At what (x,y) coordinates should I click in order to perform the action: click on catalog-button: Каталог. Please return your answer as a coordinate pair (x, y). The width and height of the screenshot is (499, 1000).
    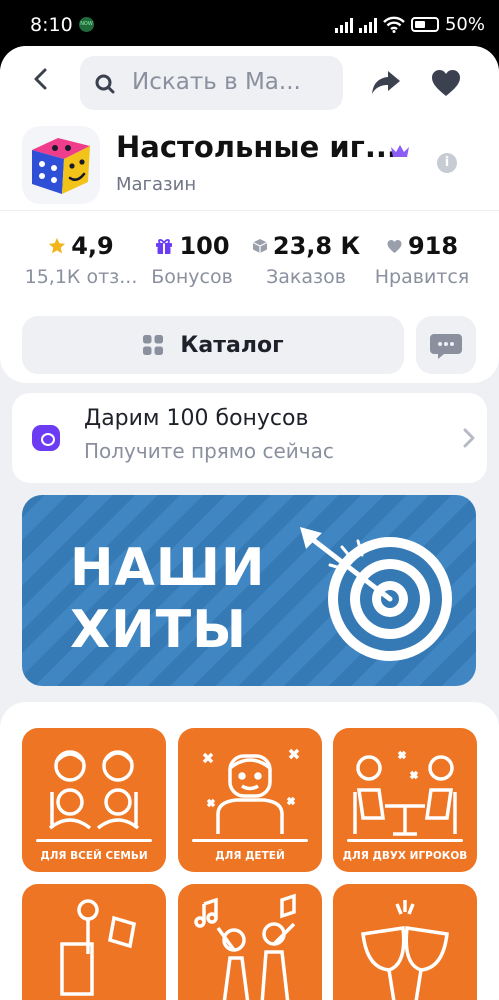
    Looking at the image, I should click on (213, 345).